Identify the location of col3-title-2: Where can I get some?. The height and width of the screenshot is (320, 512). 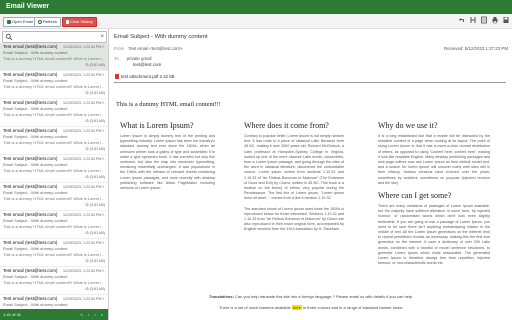
(415, 196).